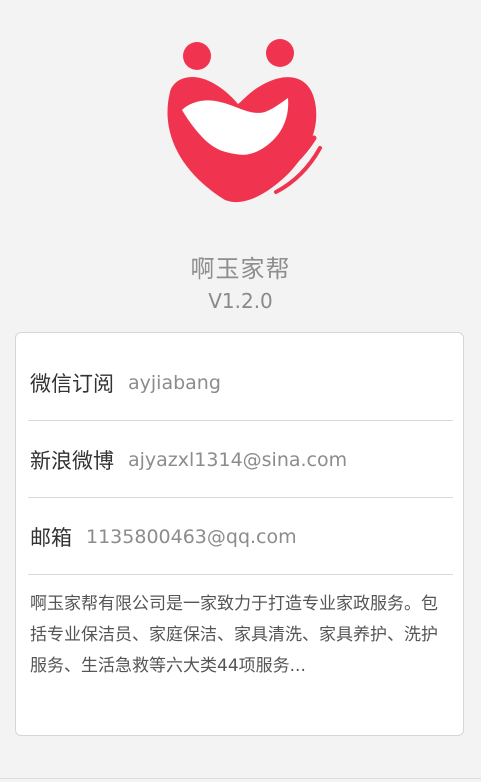 This screenshot has height=782, width=481. Describe the element at coordinates (191, 536) in the screenshot. I see `email-value: 1135800463@qq.com` at that location.